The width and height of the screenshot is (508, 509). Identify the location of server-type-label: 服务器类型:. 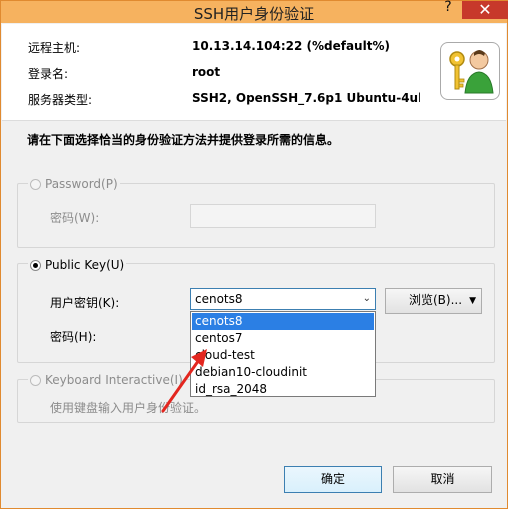
(60, 100).